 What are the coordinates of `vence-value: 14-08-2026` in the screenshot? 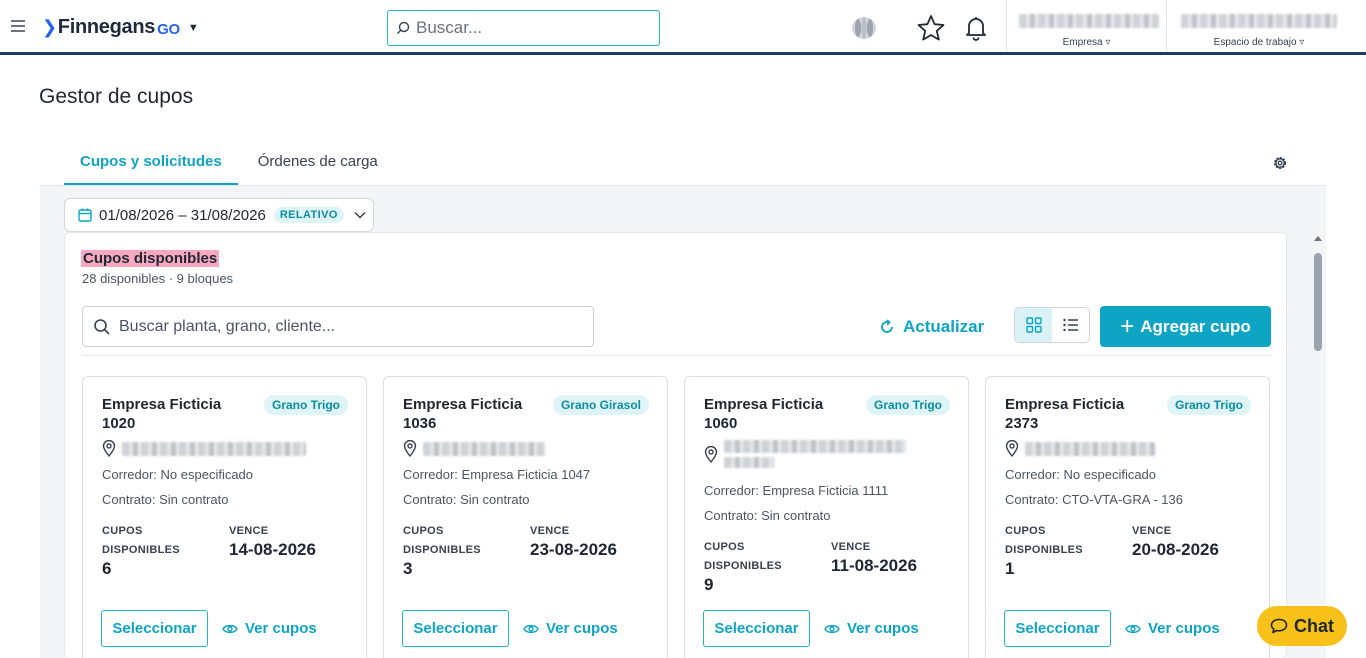 It's located at (272, 549).